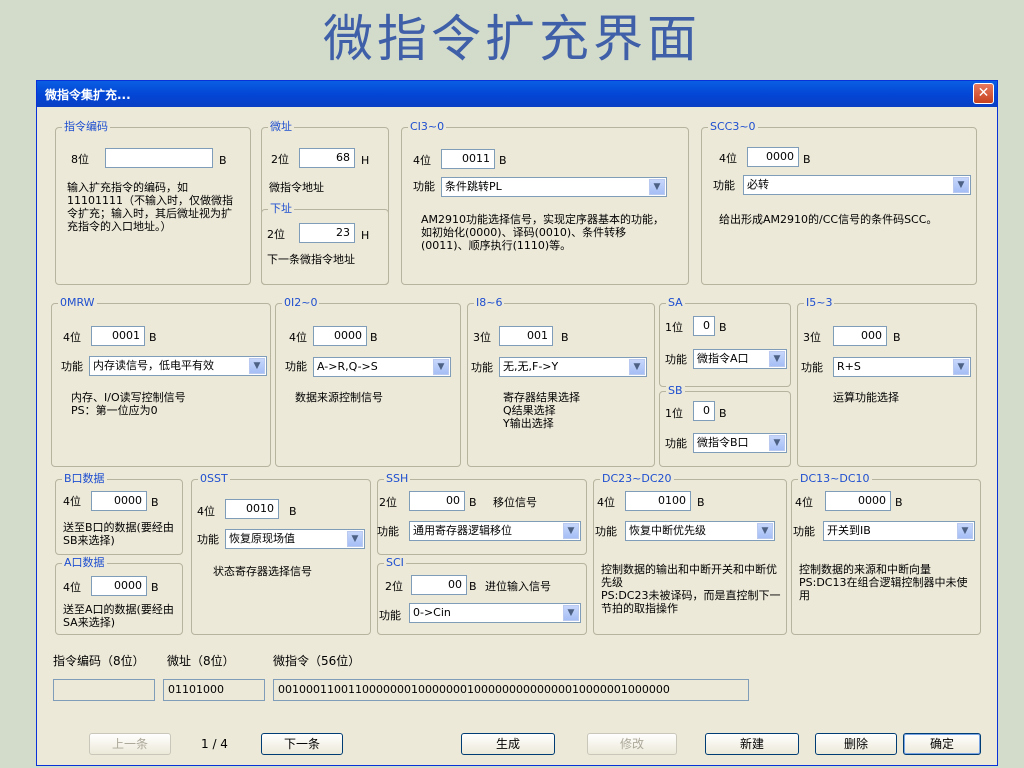 The height and width of the screenshot is (768, 1024). What do you see at coordinates (752, 744) in the screenshot?
I see `new-button: 新建` at bounding box center [752, 744].